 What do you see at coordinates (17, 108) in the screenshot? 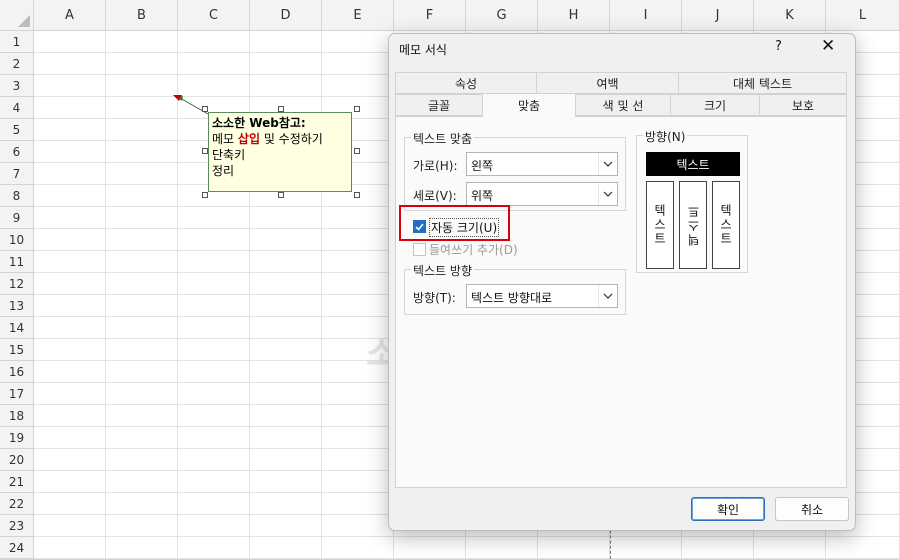
I see `row-header: 4` at bounding box center [17, 108].